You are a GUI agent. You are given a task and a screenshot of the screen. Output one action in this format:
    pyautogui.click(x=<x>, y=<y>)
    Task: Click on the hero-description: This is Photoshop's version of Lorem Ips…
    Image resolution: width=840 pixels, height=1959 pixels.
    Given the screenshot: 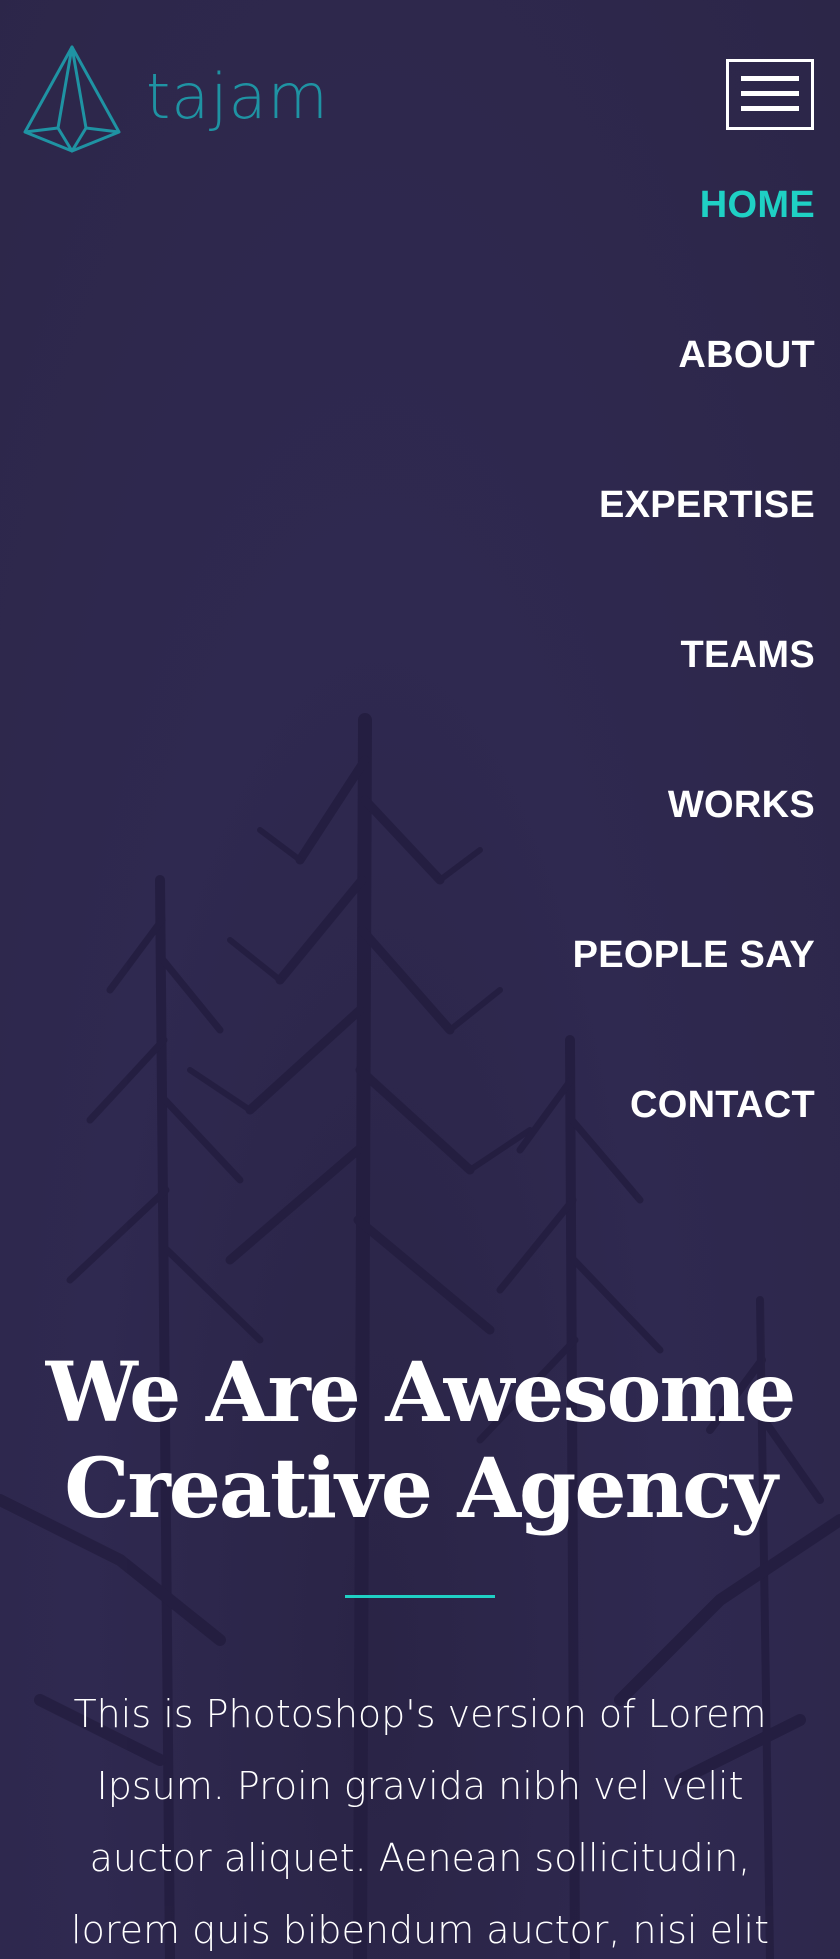 What is the action you would take?
    pyautogui.click(x=420, y=1822)
    